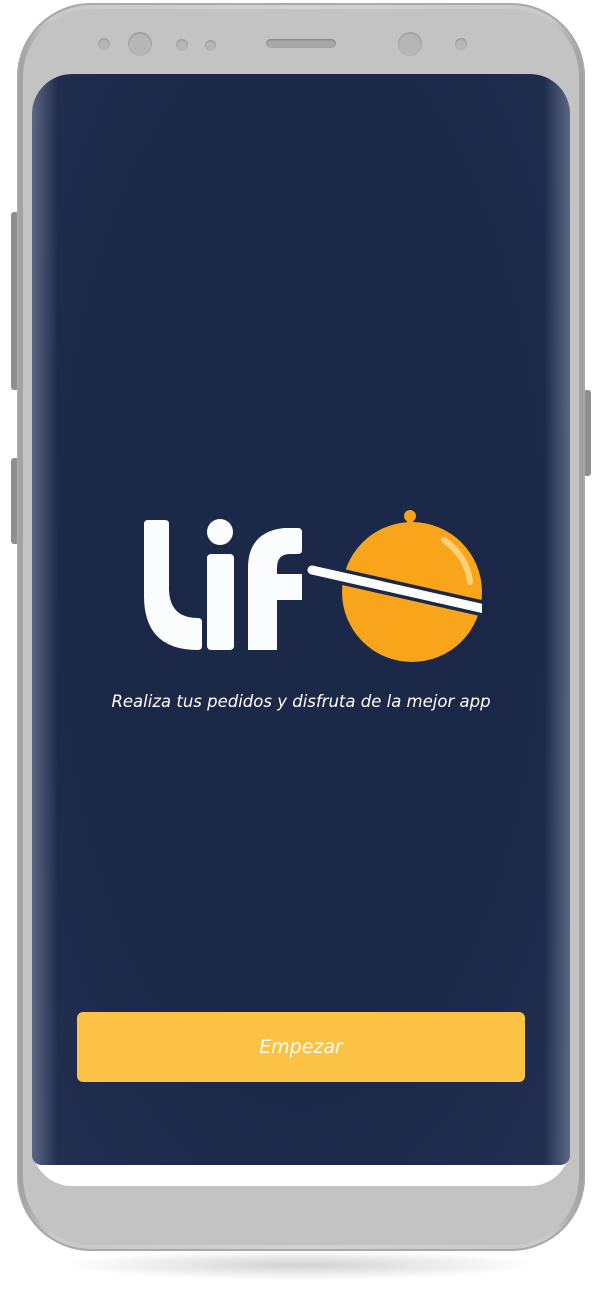 The height and width of the screenshot is (1296, 602). Describe the element at coordinates (557, 619) in the screenshot. I see `curved-edge-right` at that location.